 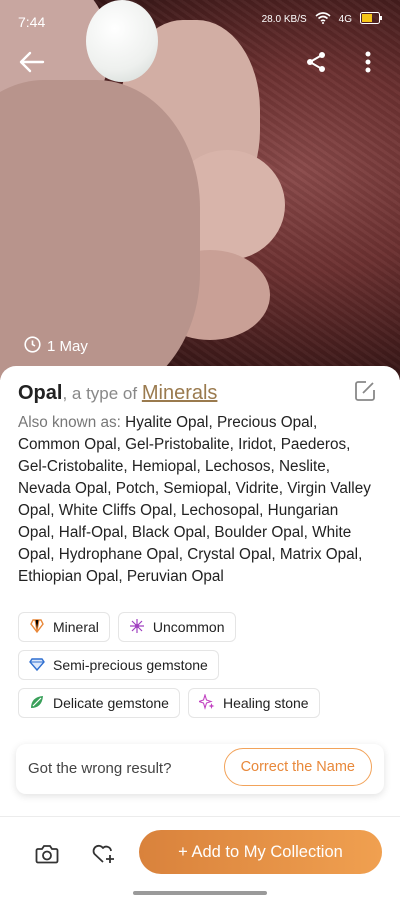 I want to click on back-button, so click(x=32, y=64).